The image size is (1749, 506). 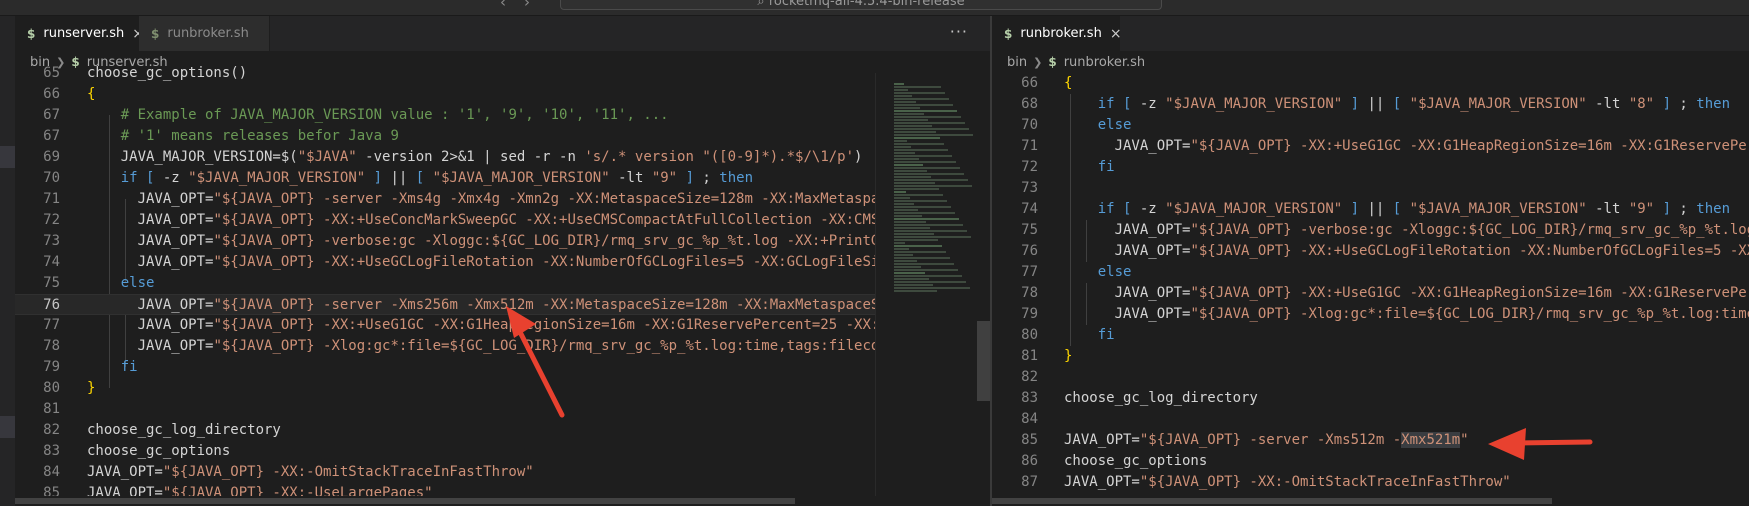 What do you see at coordinates (51, 325) in the screenshot?
I see `line-number: 77` at bounding box center [51, 325].